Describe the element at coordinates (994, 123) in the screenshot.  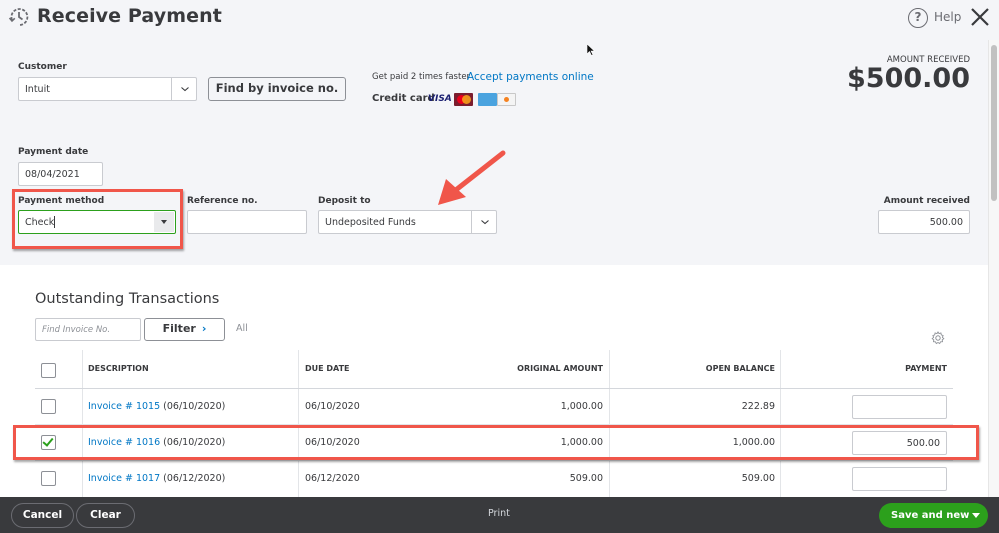
I see `scrollbar-thumb` at that location.